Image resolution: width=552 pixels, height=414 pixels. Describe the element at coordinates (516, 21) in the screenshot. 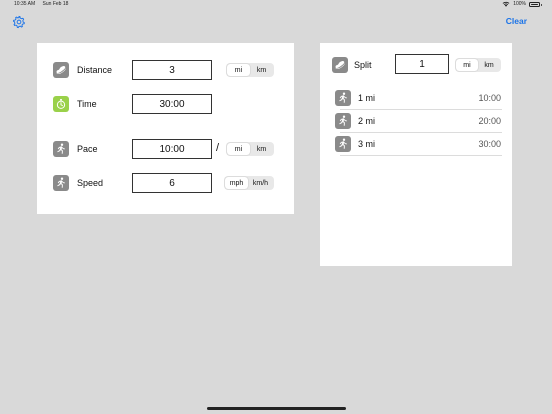

I see `clear-button: Clear` at that location.